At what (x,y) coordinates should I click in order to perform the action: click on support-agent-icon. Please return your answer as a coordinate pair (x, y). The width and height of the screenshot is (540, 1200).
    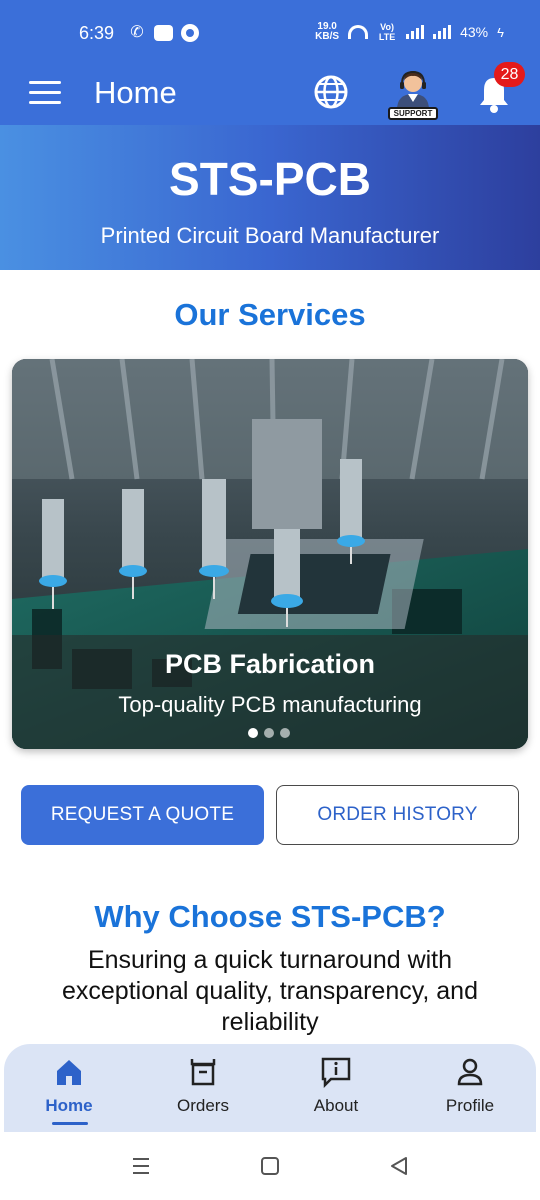
    Looking at the image, I should click on (413, 90).